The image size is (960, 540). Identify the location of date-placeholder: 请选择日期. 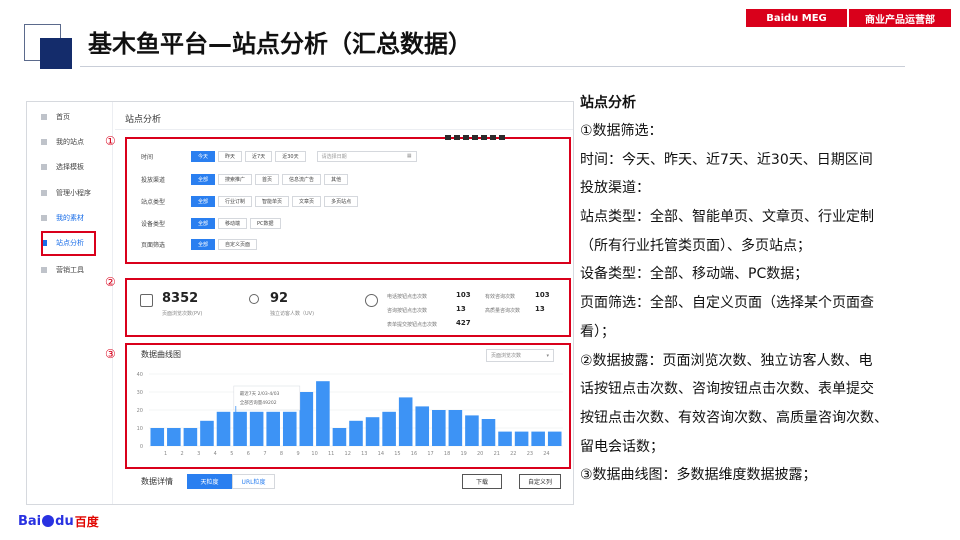
(334, 156).